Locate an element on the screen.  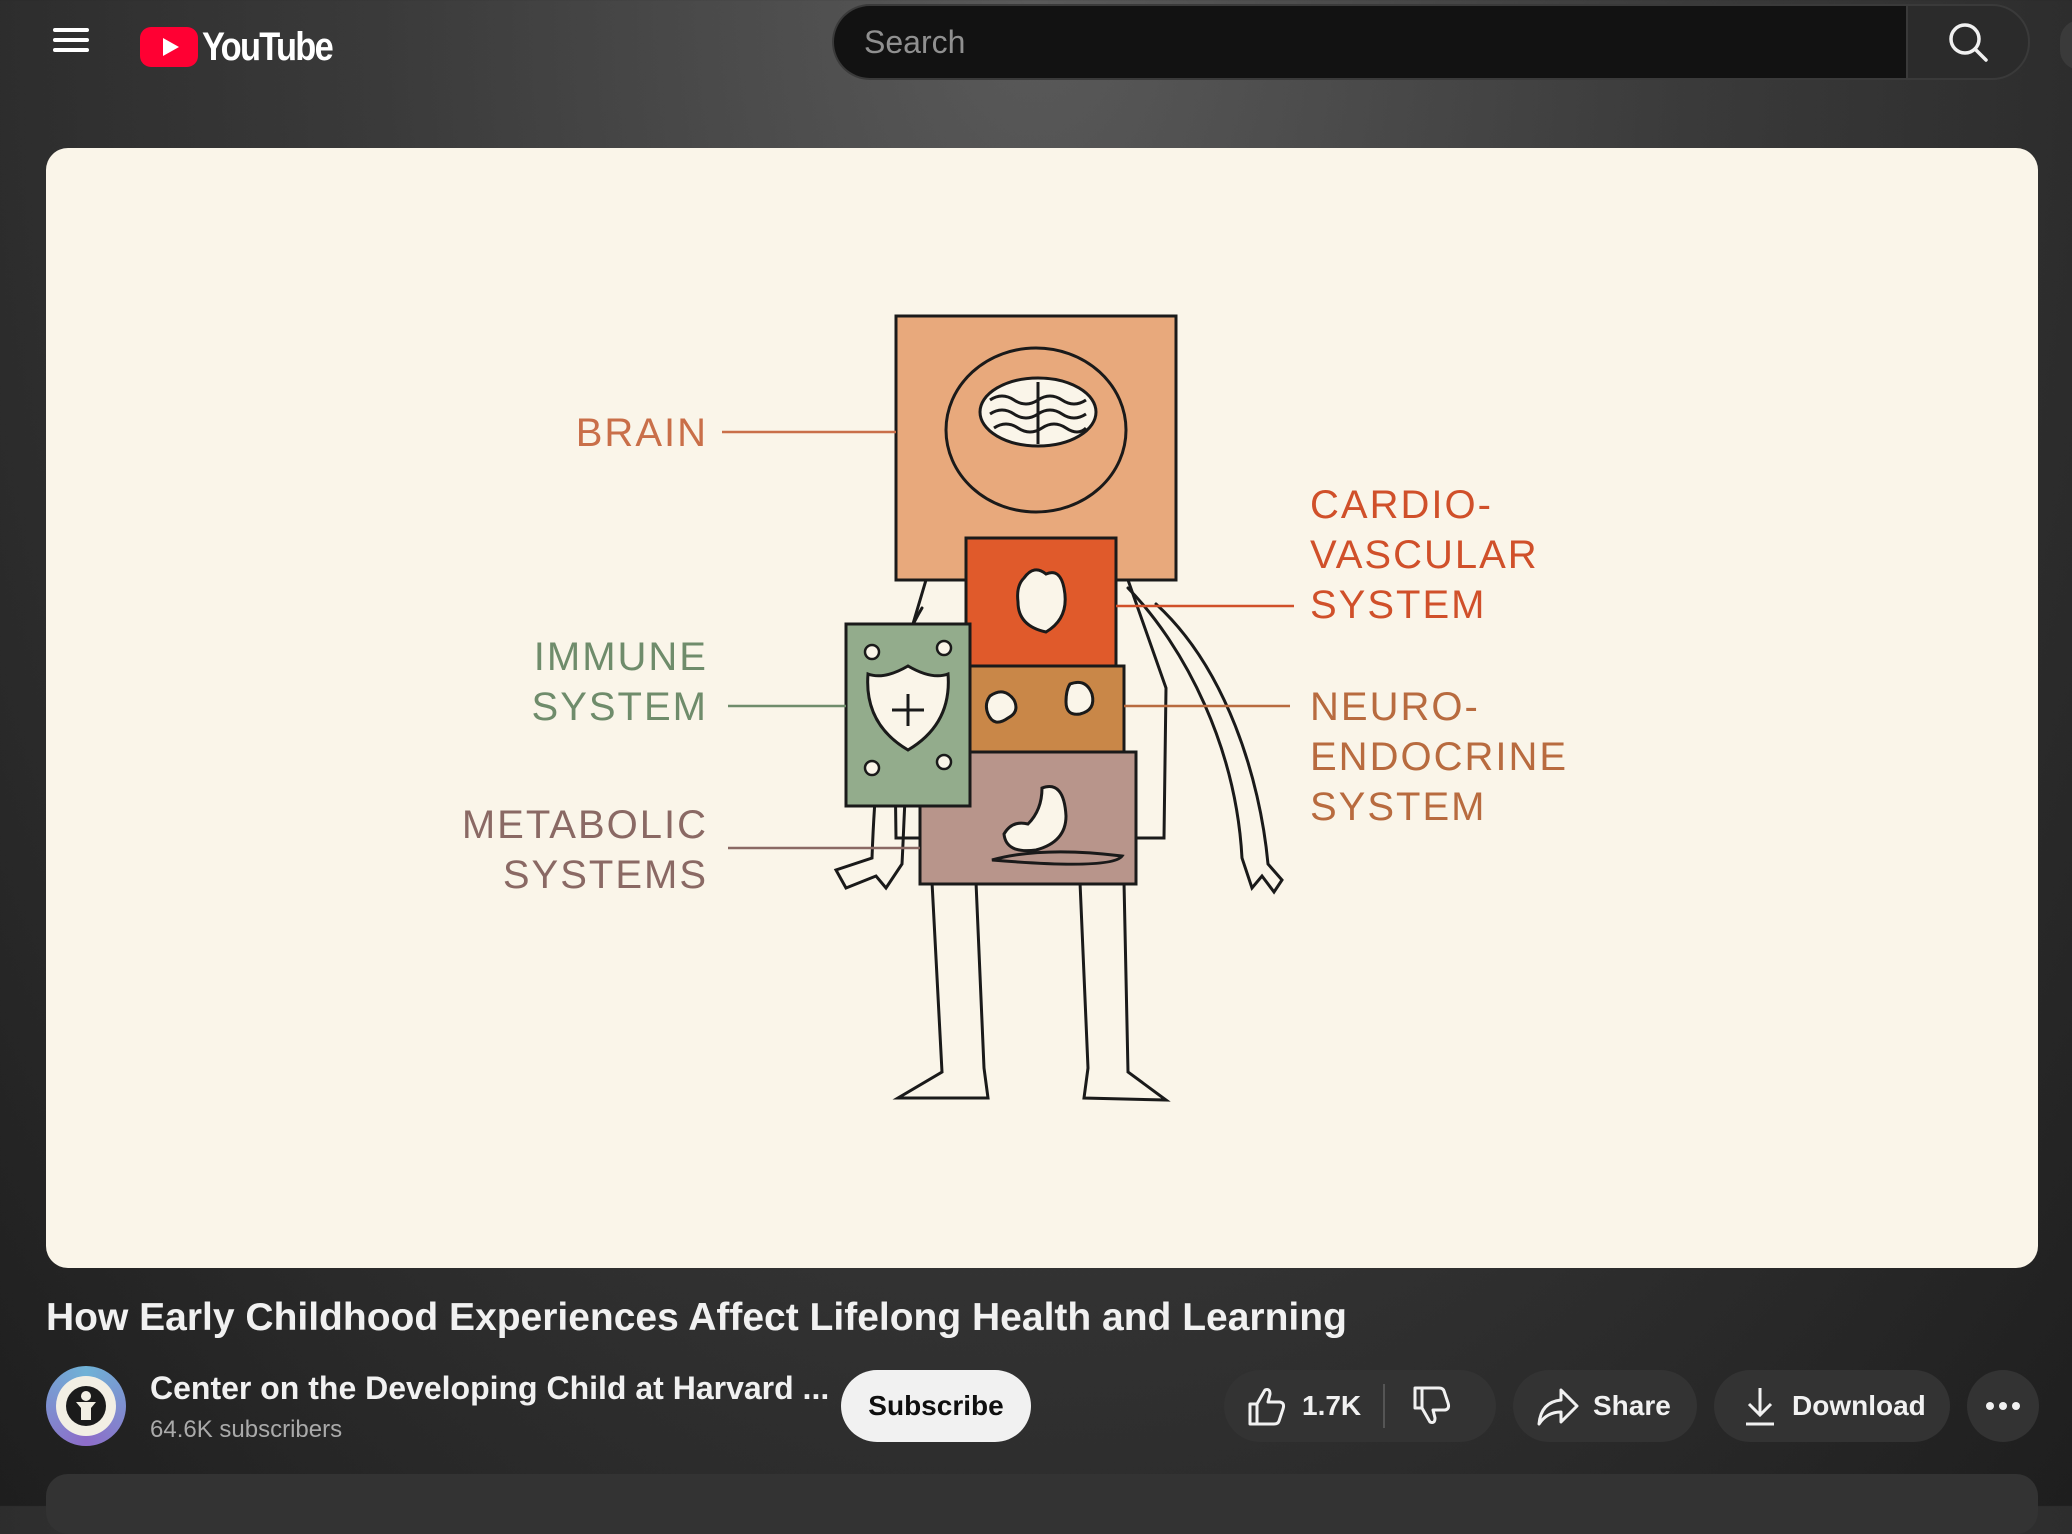
subscribe-button: Subscribe is located at coordinates (936, 1406).